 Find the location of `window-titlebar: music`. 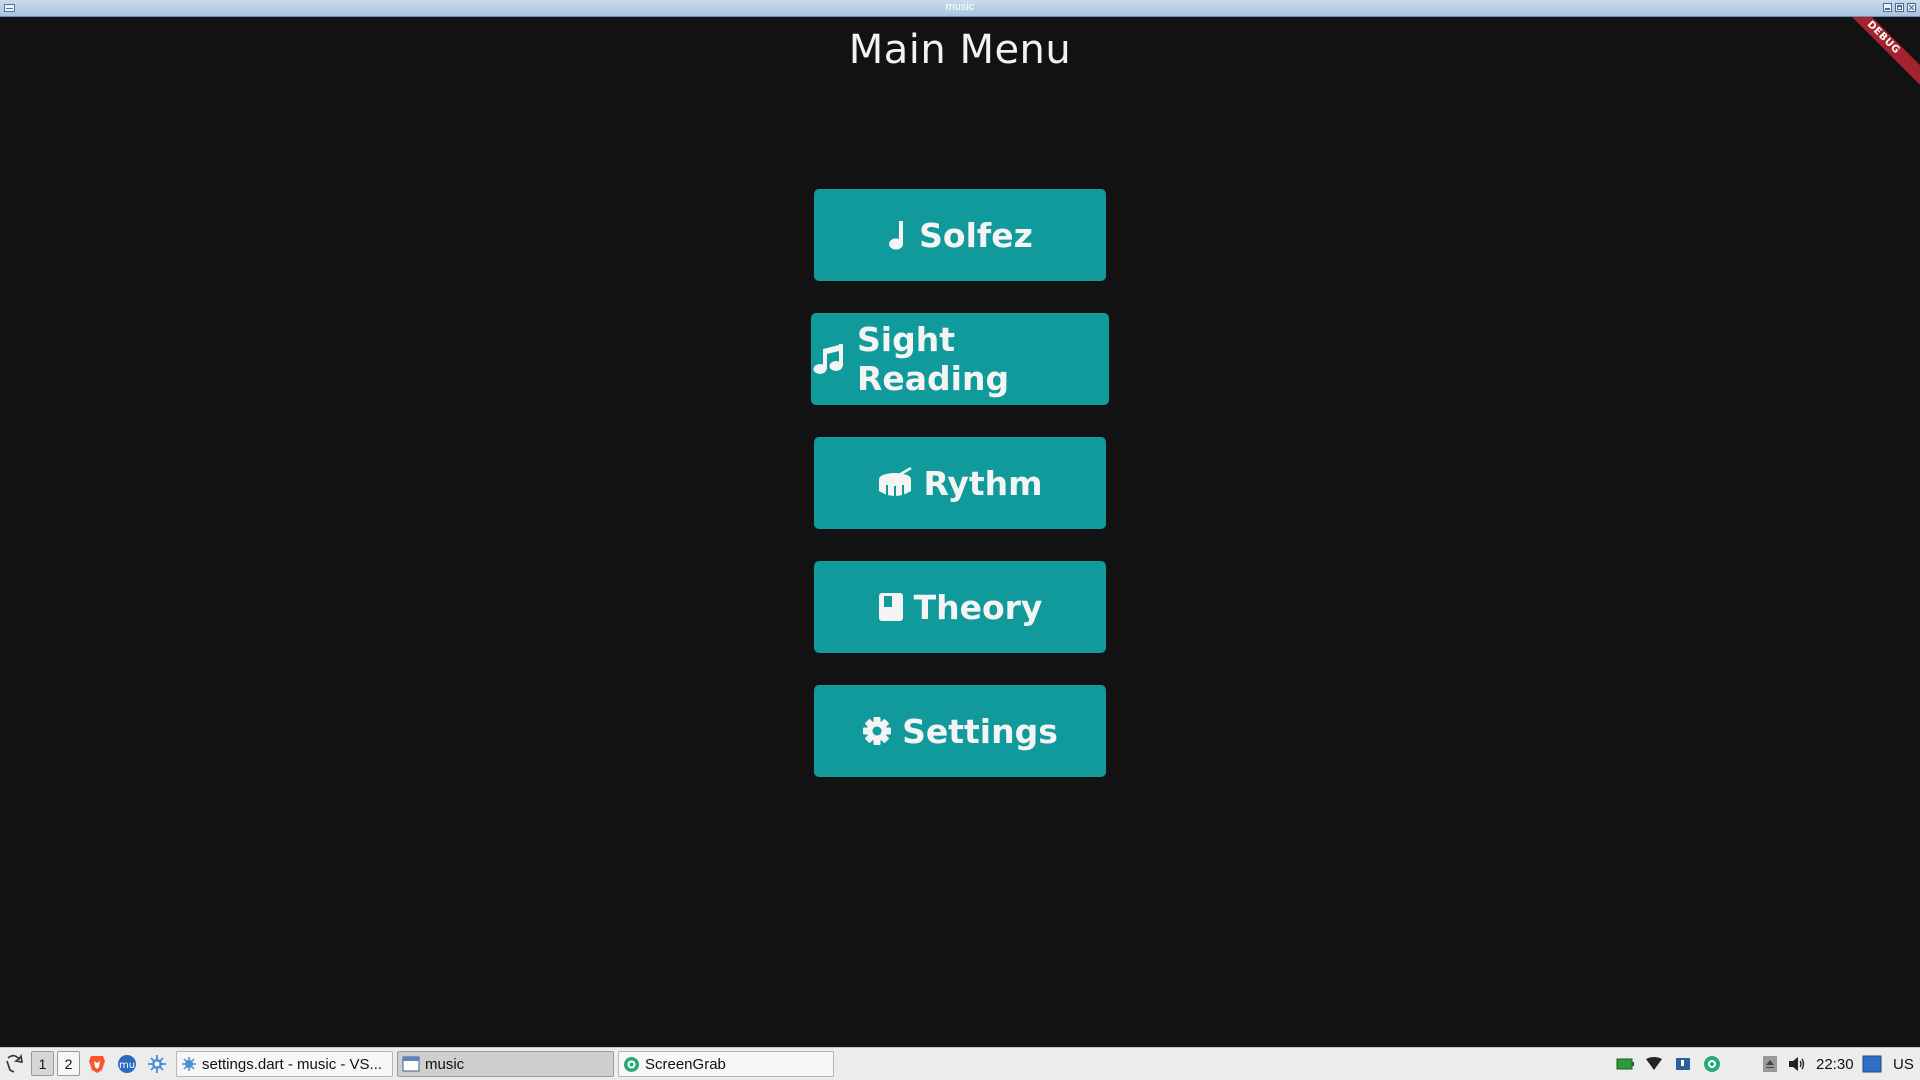

window-titlebar: music is located at coordinates (960, 8).